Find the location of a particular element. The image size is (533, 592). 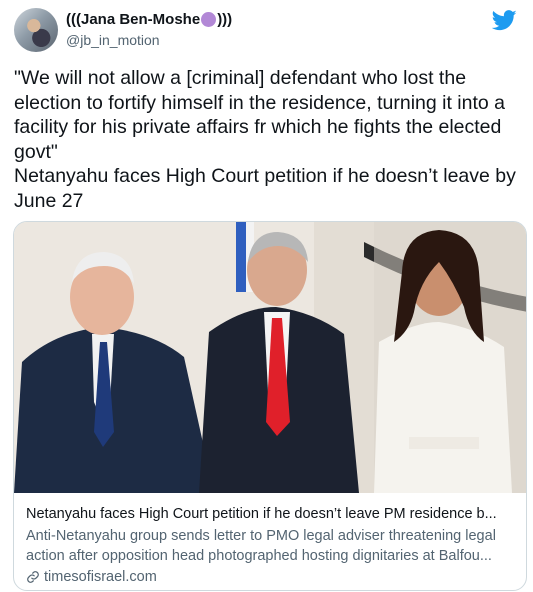

display-name-suffix: ))) is located at coordinates (224, 19).